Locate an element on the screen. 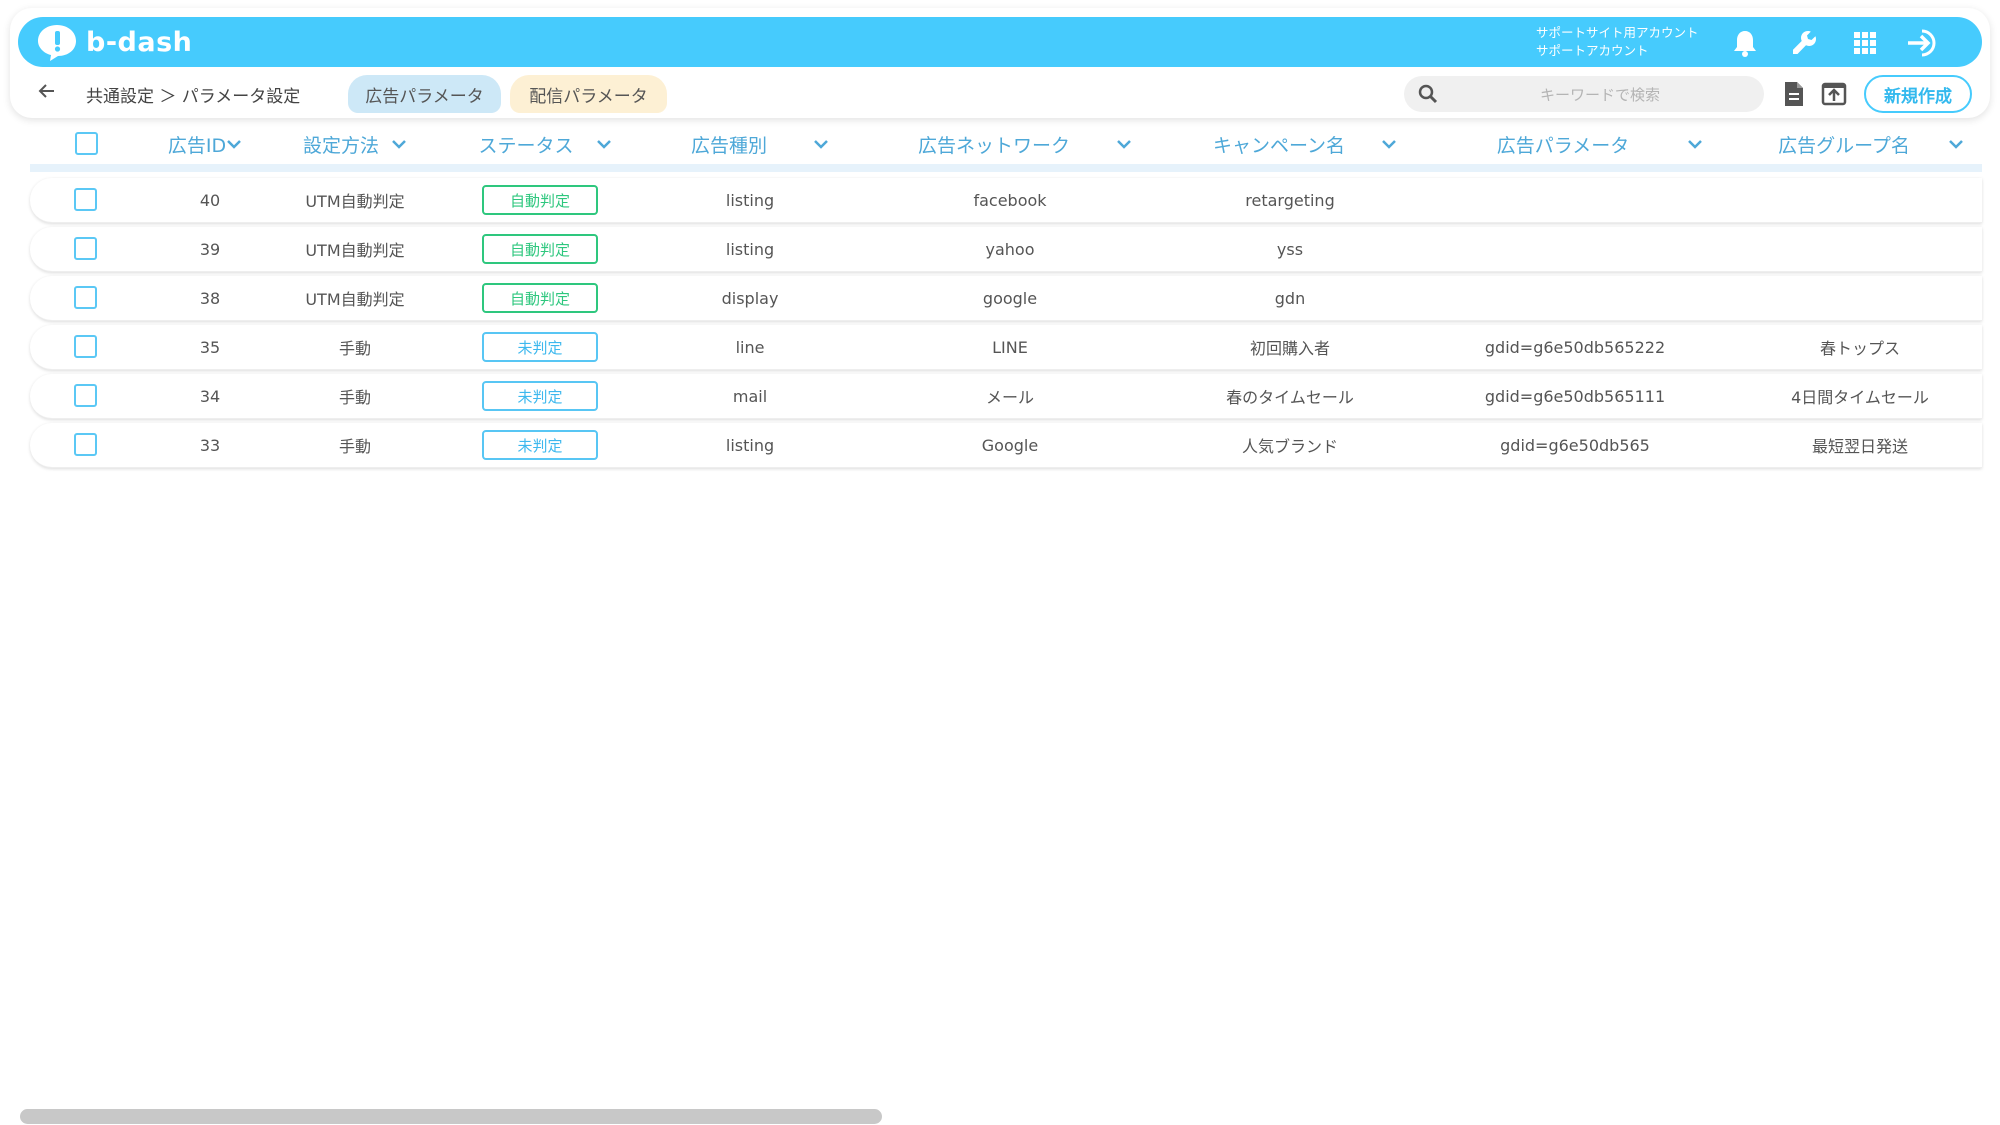 This screenshot has width=2000, height=1125. cell-campaign: 人気ブランド is located at coordinates (1289, 446).